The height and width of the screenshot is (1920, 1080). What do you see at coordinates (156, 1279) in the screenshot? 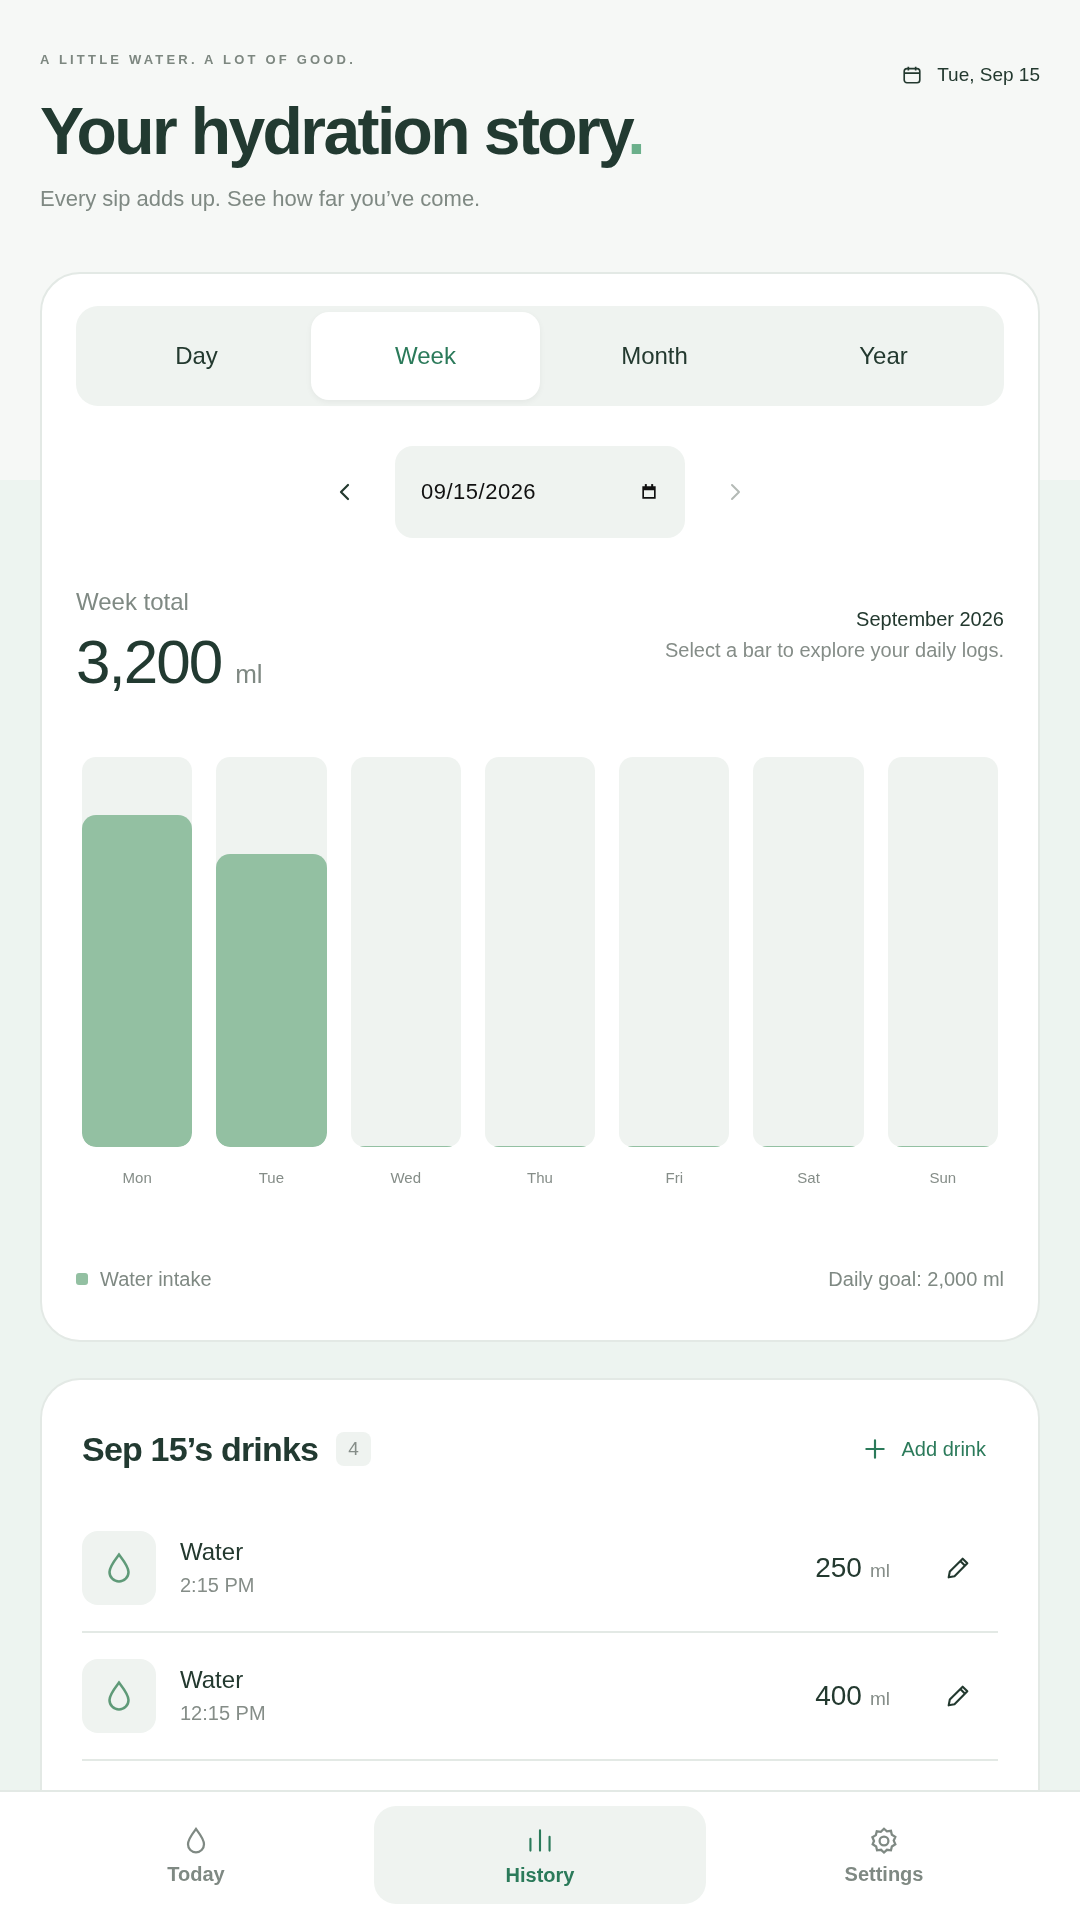
I see `legend-label: Water intake` at bounding box center [156, 1279].